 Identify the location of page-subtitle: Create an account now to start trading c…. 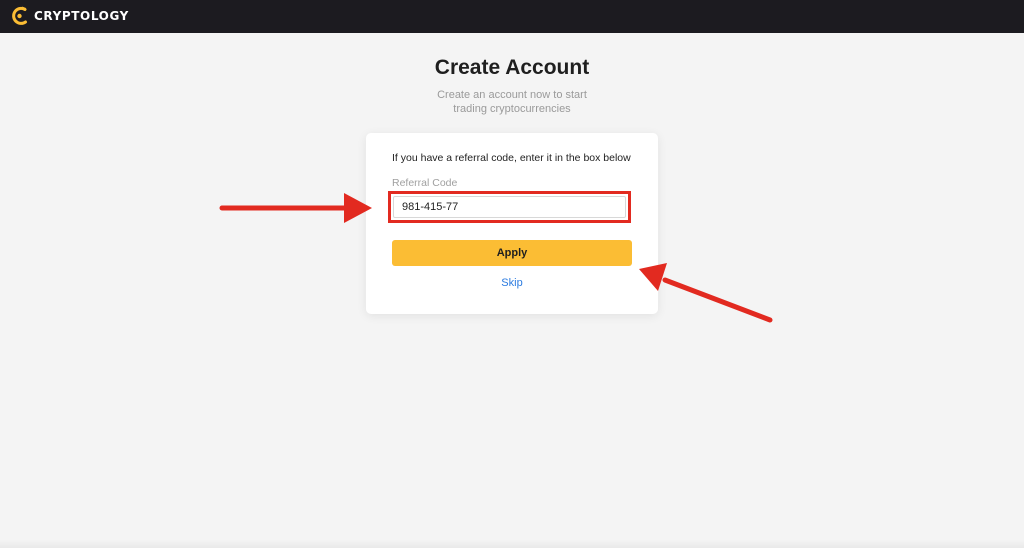
(512, 102).